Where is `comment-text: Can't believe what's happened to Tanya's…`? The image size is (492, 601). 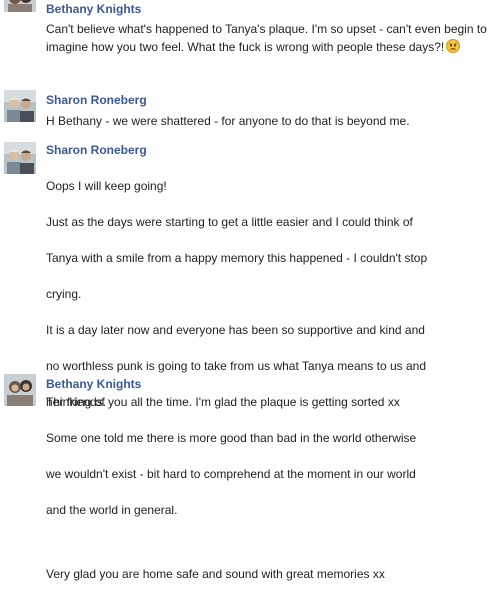
comment-text: Can't believe what's happened to Tanya's… is located at coordinates (267, 38).